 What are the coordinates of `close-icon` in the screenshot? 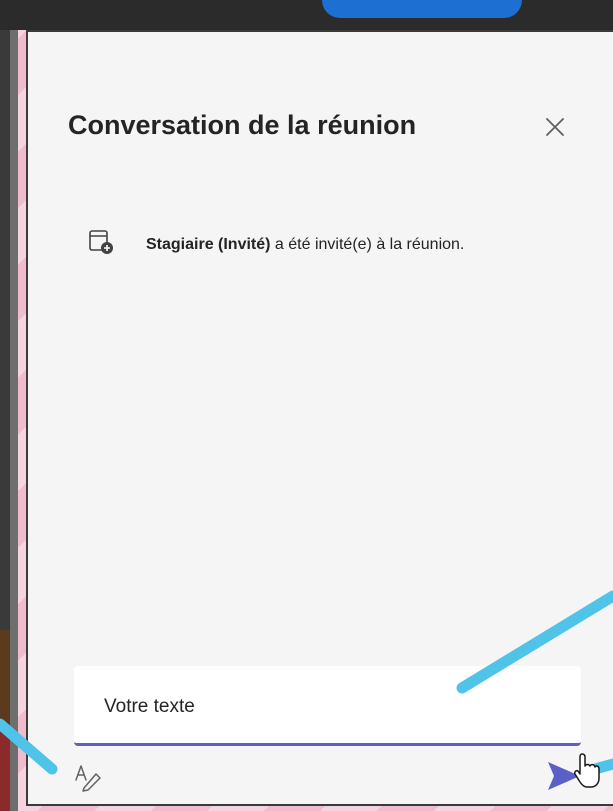 It's located at (555, 127).